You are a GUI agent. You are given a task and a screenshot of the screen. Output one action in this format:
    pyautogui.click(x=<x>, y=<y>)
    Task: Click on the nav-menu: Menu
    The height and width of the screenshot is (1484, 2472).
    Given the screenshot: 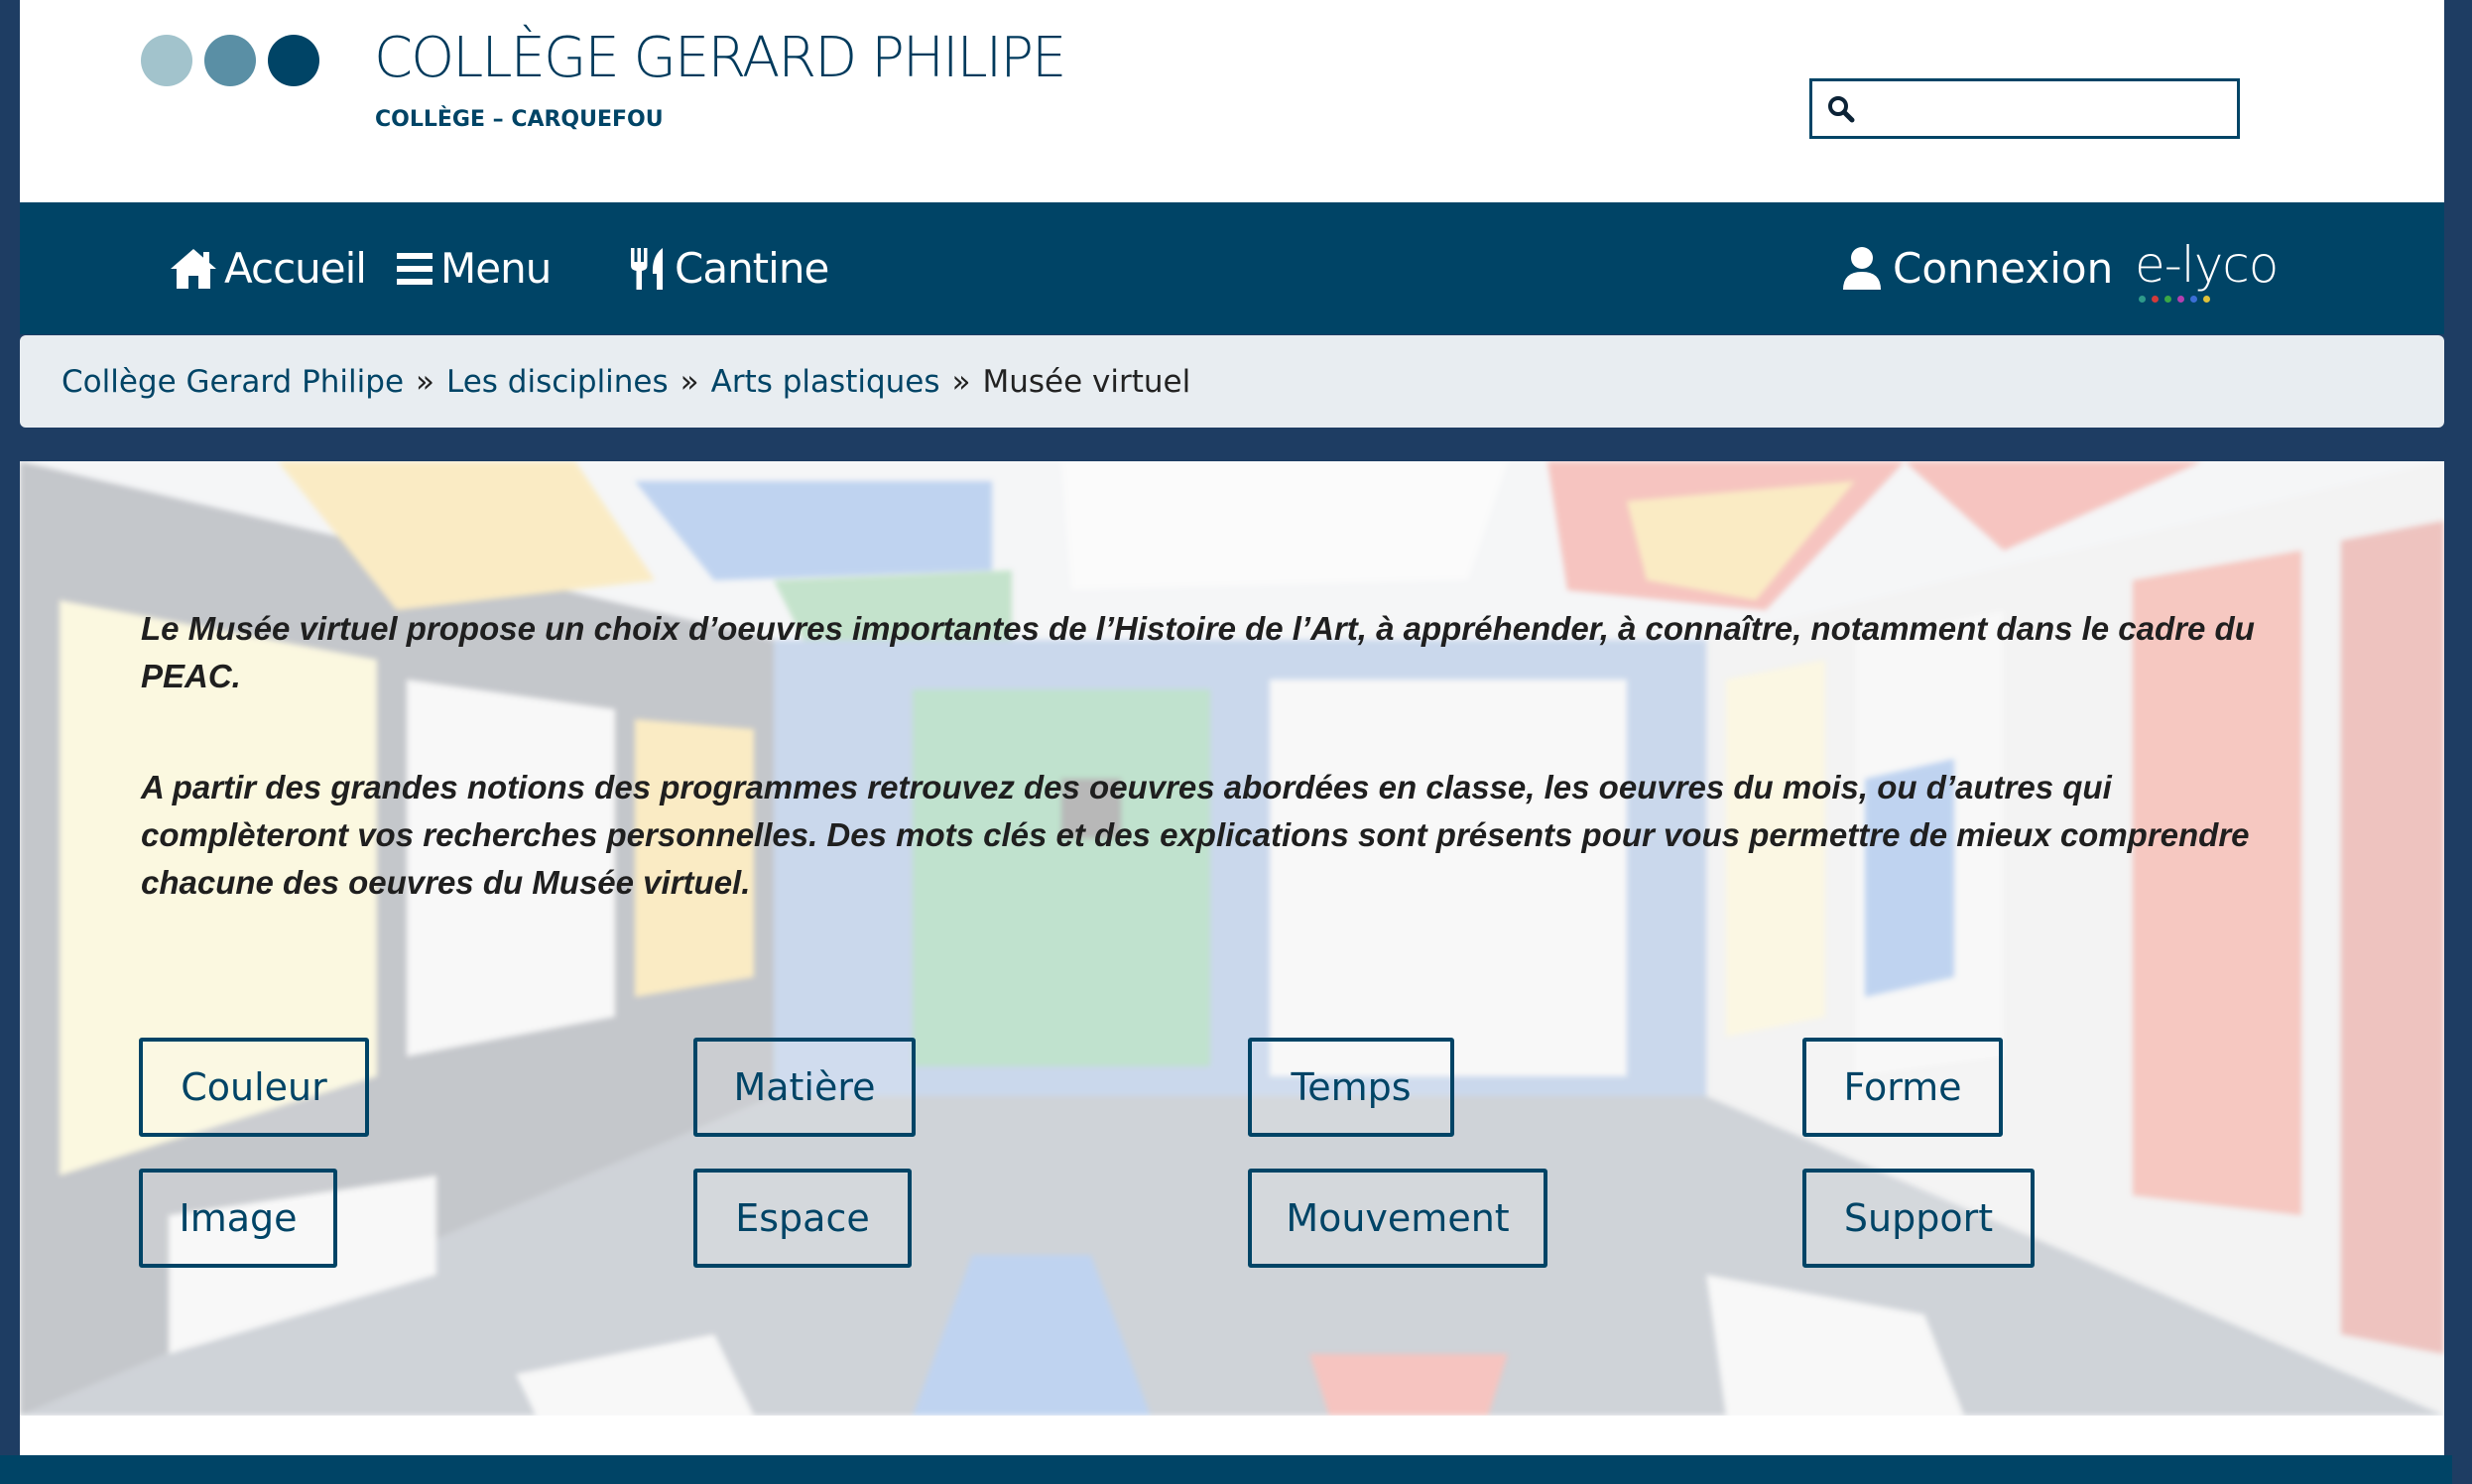 What is the action you would take?
    pyautogui.click(x=474, y=268)
    